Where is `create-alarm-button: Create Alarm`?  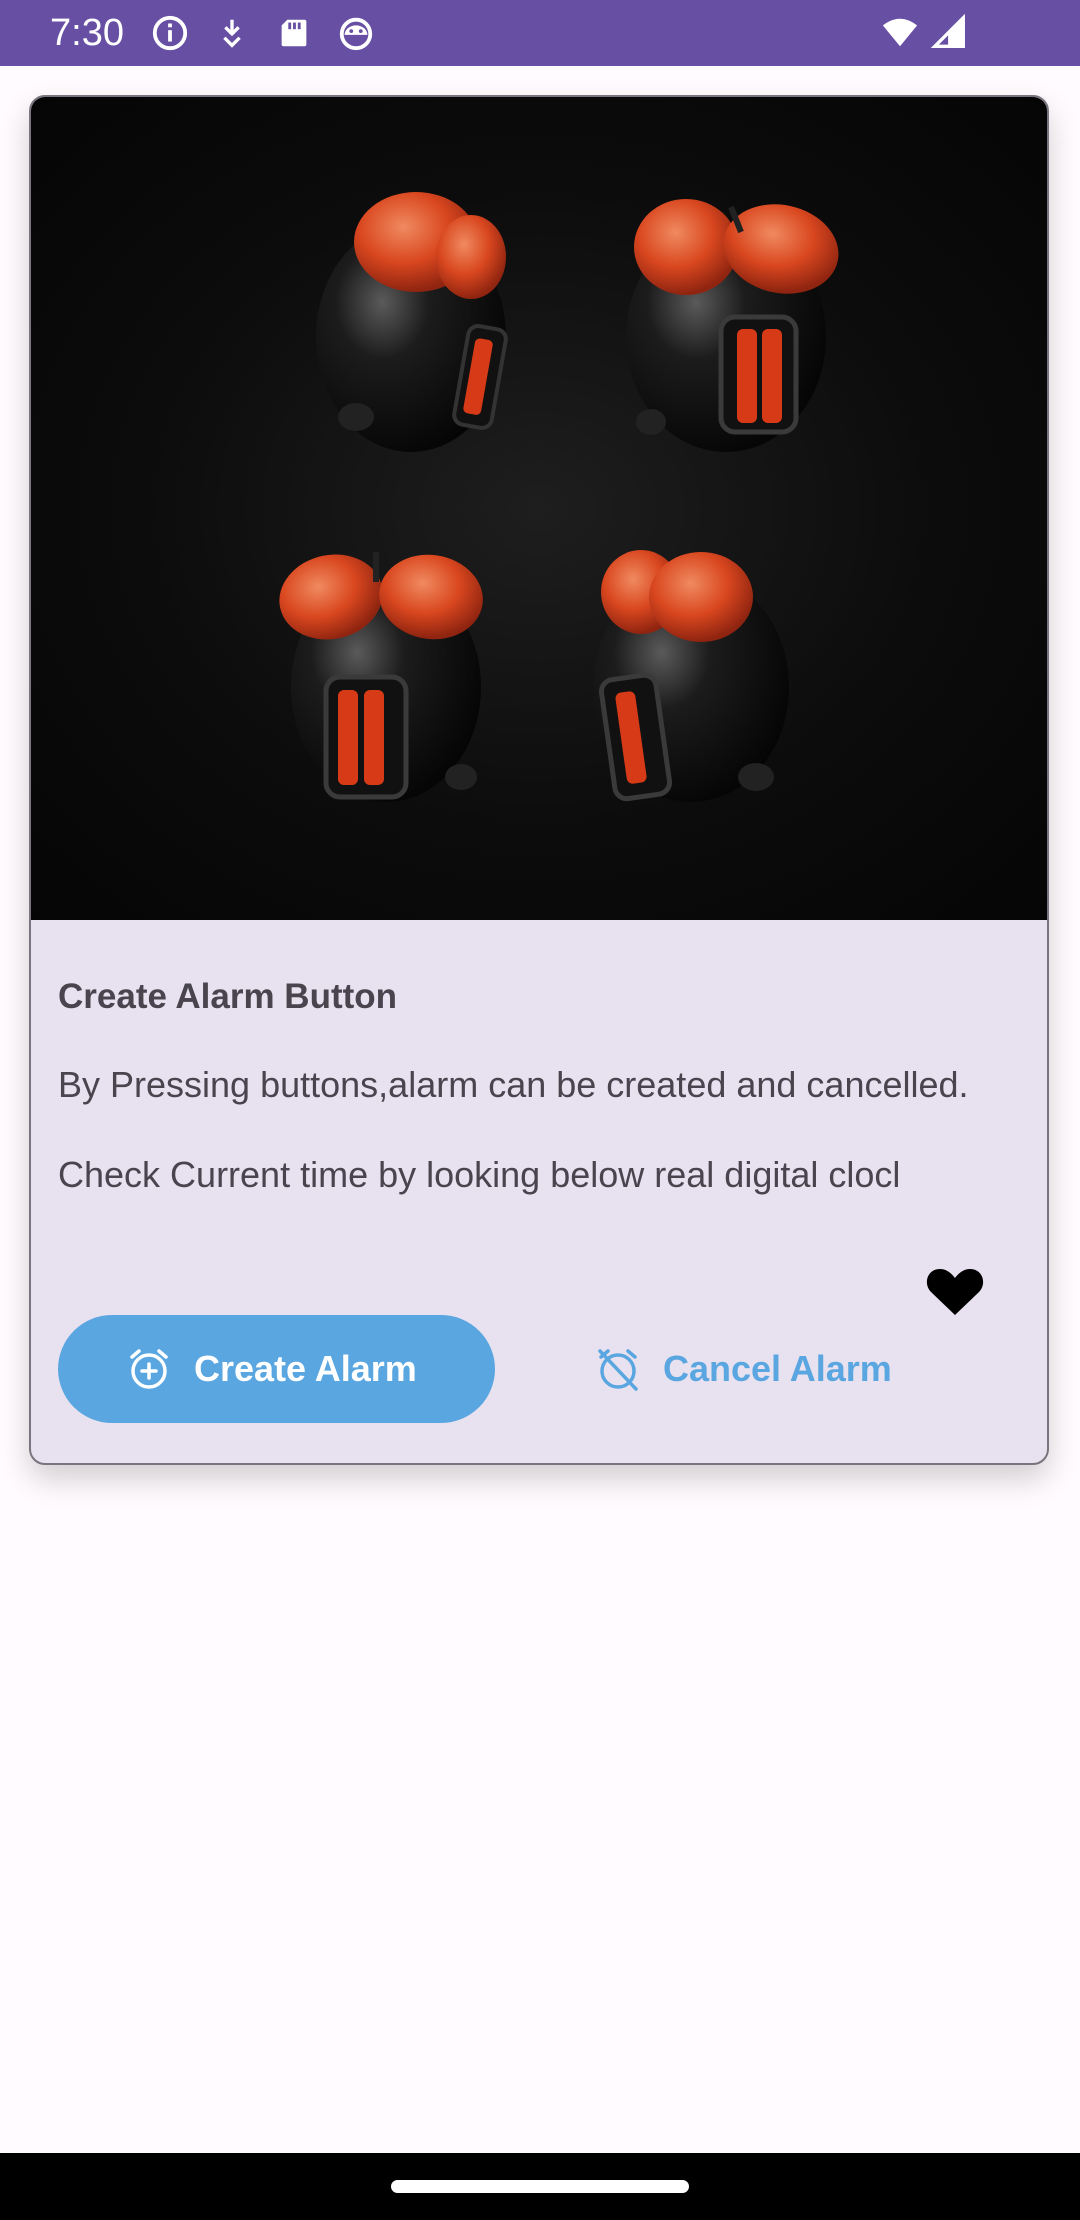
create-alarm-button: Create Alarm is located at coordinates (276, 1369).